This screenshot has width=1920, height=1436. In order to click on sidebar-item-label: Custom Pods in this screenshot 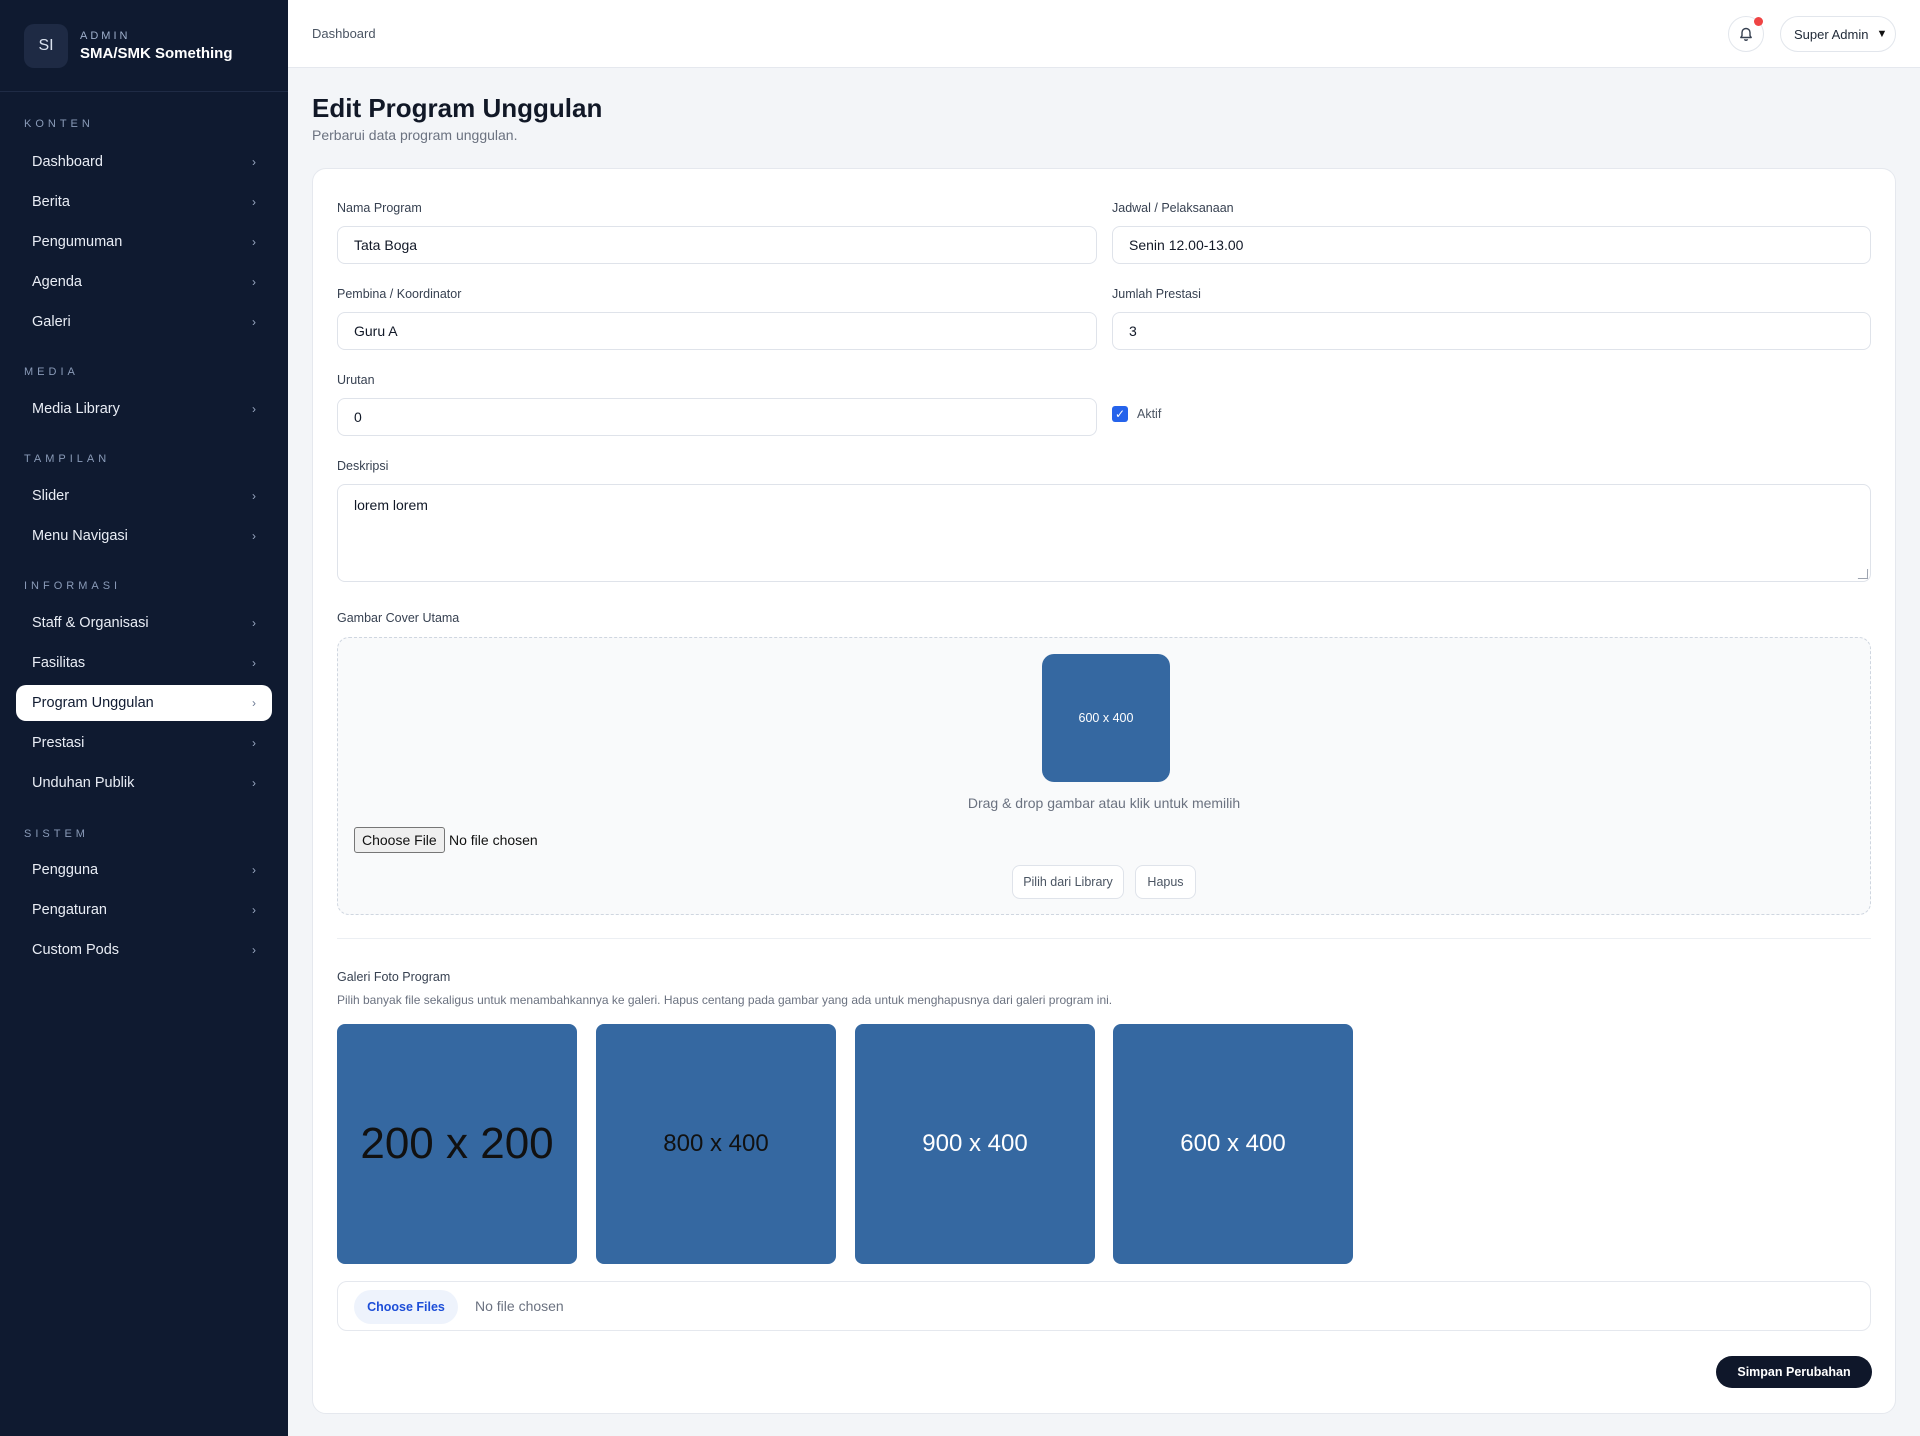, I will do `click(76, 950)`.